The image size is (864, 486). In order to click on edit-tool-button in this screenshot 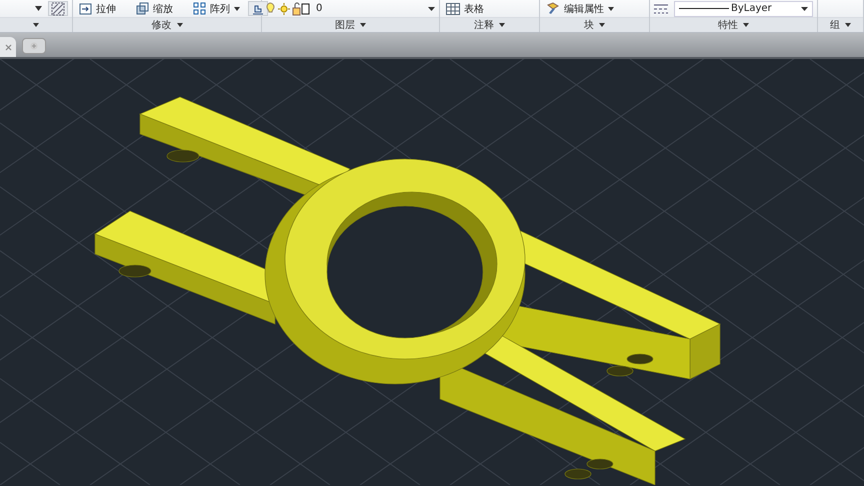, I will do `click(258, 8)`.